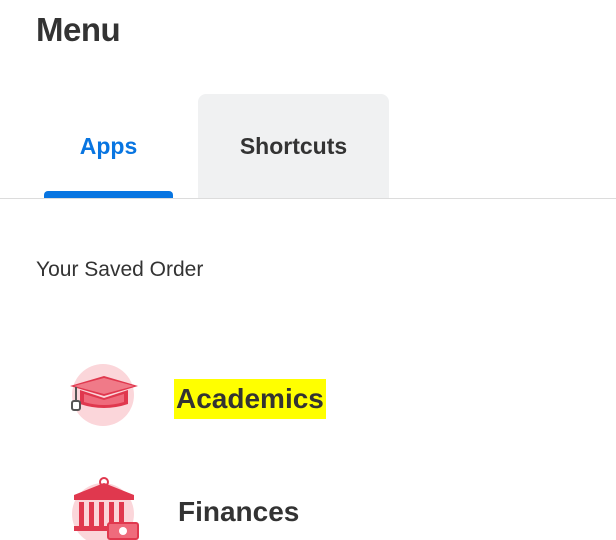  I want to click on app-item-academics: Academics, so click(320, 399).